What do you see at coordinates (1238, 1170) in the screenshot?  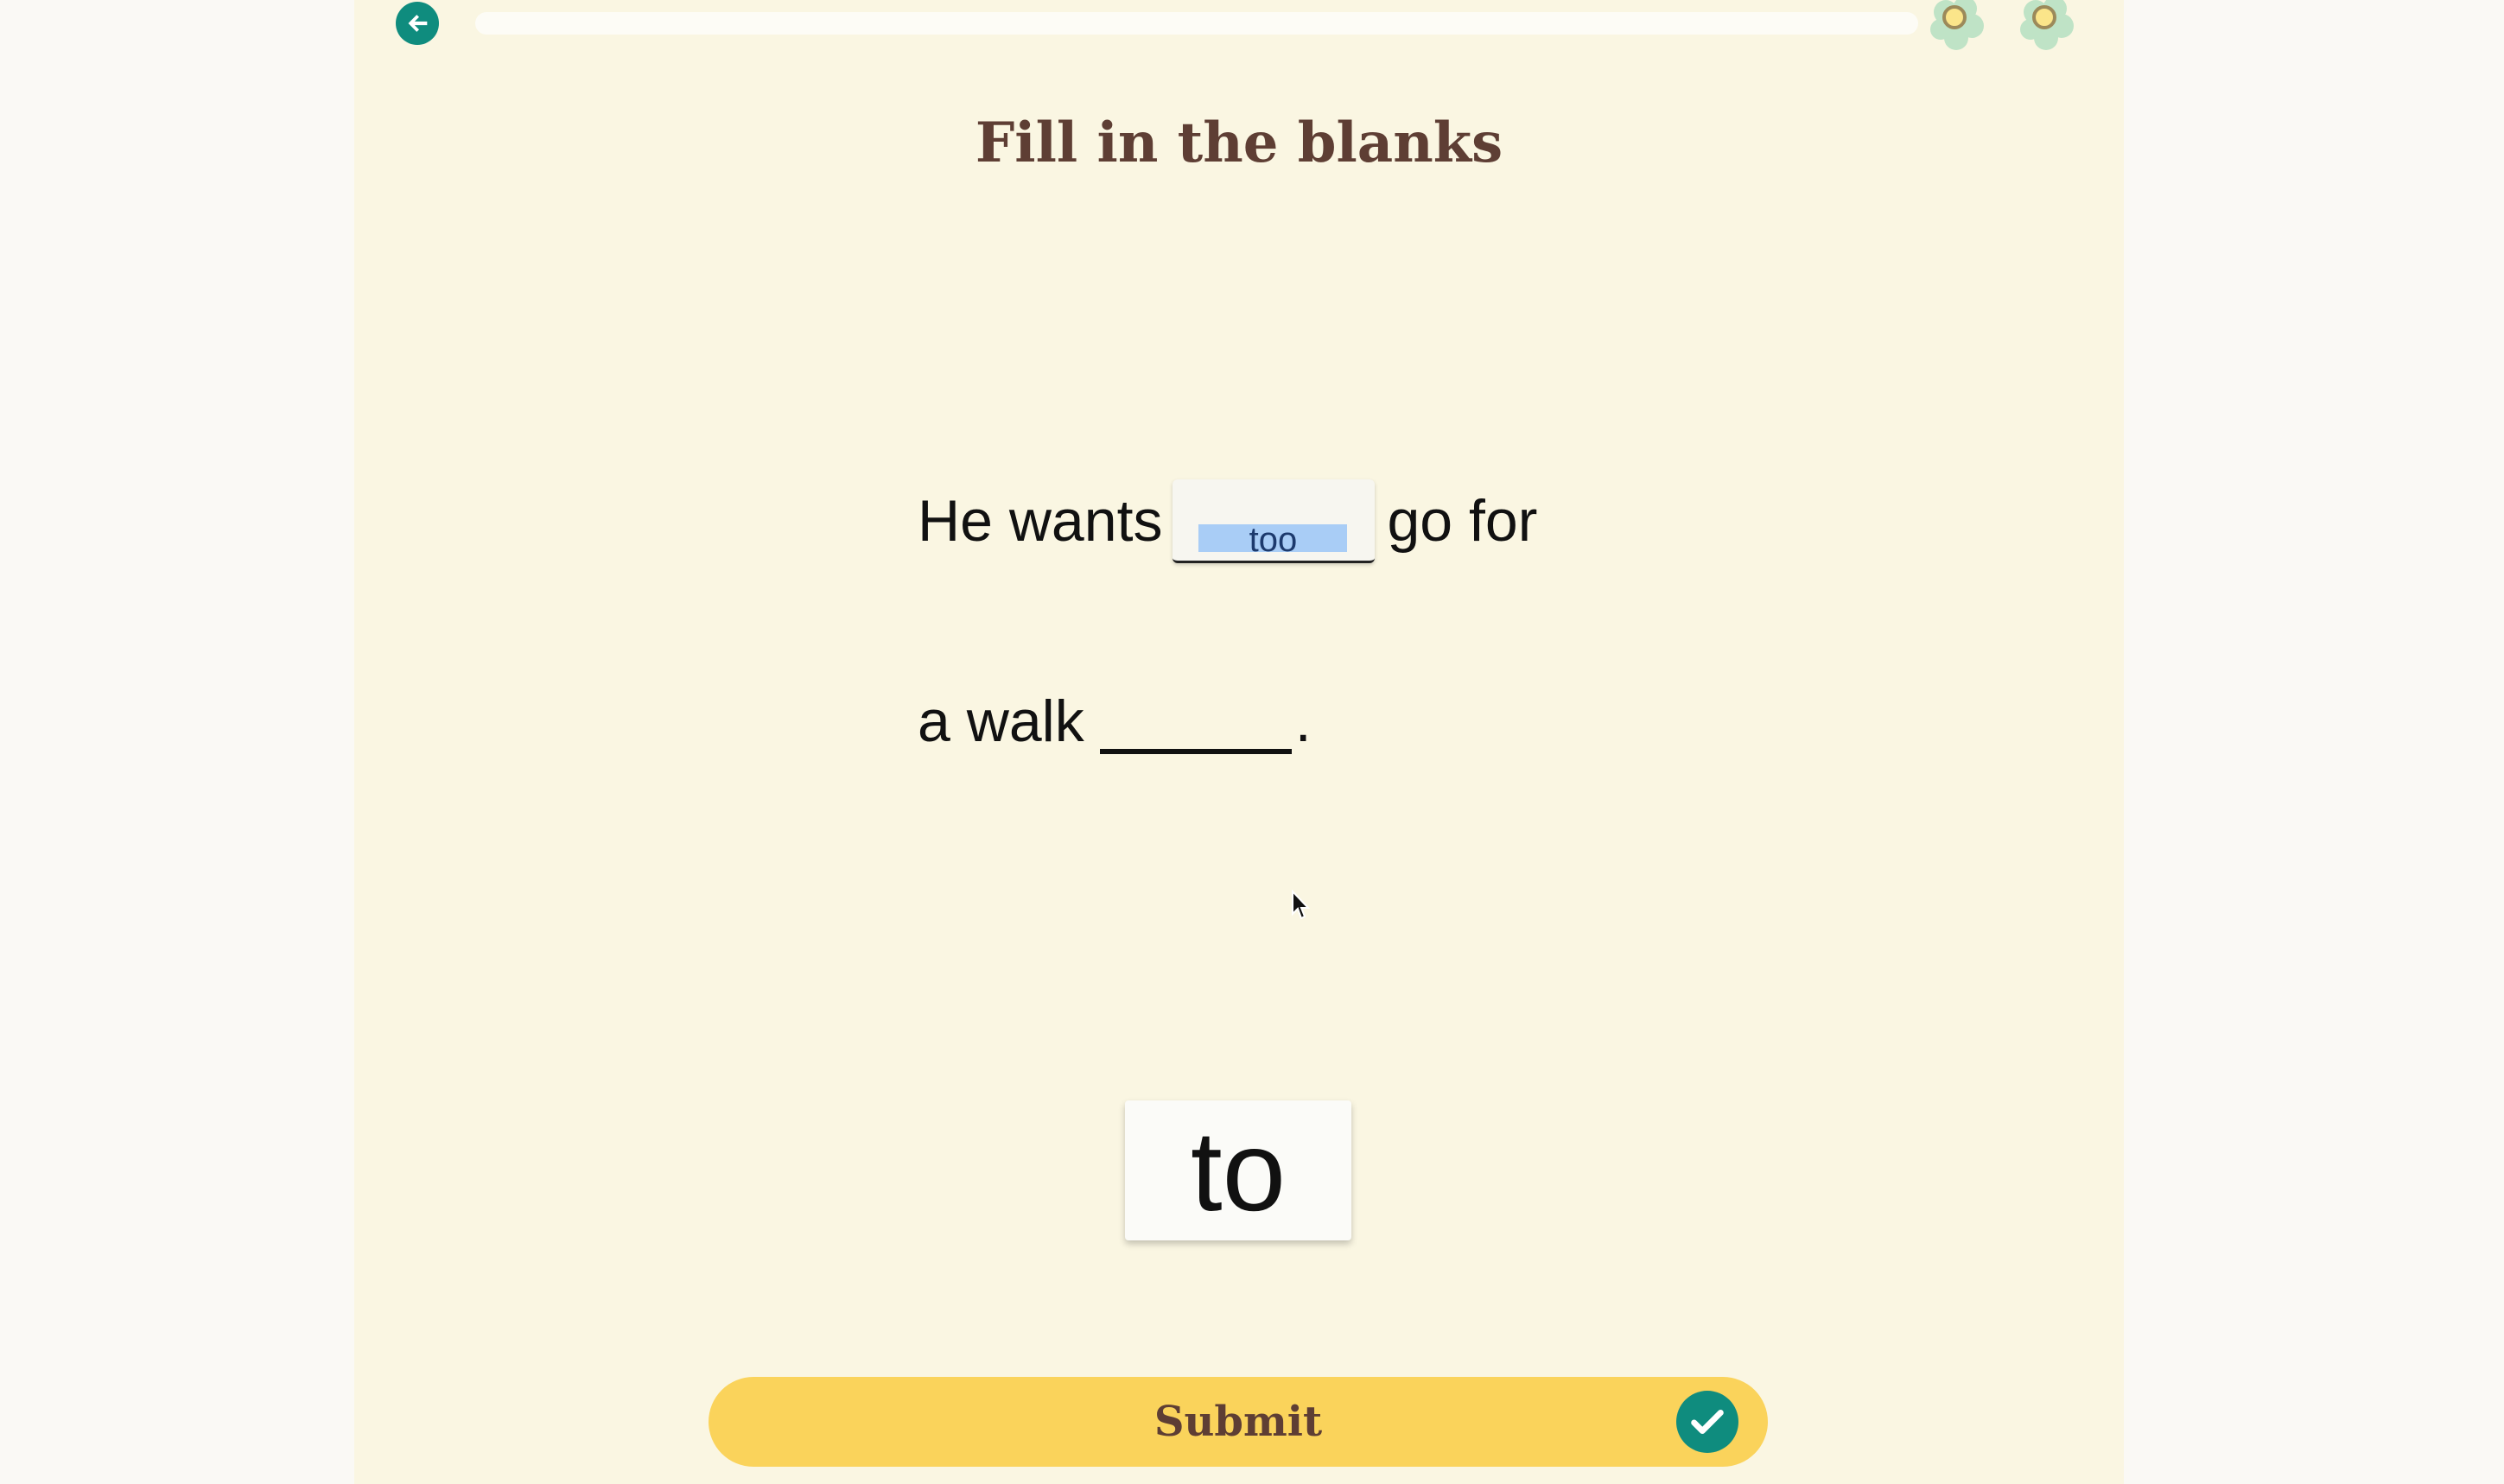 I see `word-card: to` at bounding box center [1238, 1170].